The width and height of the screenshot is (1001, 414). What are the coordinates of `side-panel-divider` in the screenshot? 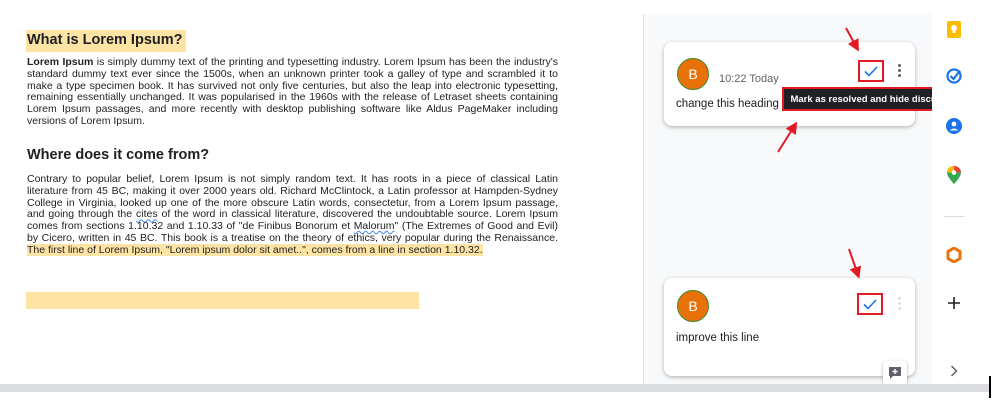 It's located at (954, 216).